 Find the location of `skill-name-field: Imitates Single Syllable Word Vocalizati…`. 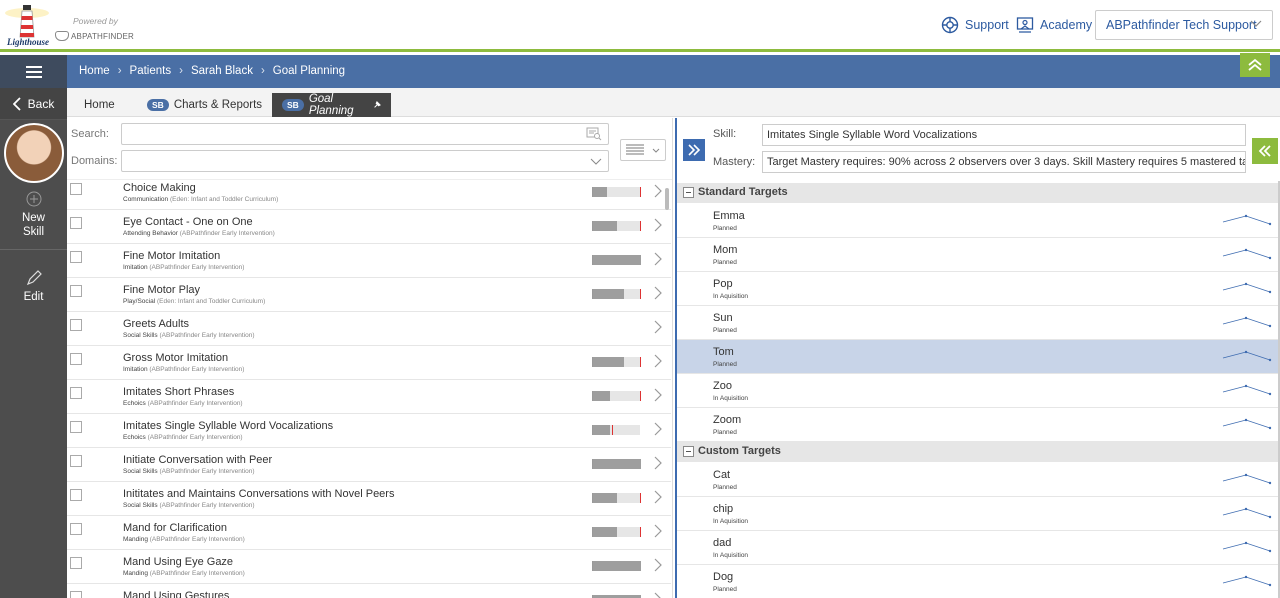

skill-name-field: Imitates Single Syllable Word Vocalizati… is located at coordinates (1004, 135).